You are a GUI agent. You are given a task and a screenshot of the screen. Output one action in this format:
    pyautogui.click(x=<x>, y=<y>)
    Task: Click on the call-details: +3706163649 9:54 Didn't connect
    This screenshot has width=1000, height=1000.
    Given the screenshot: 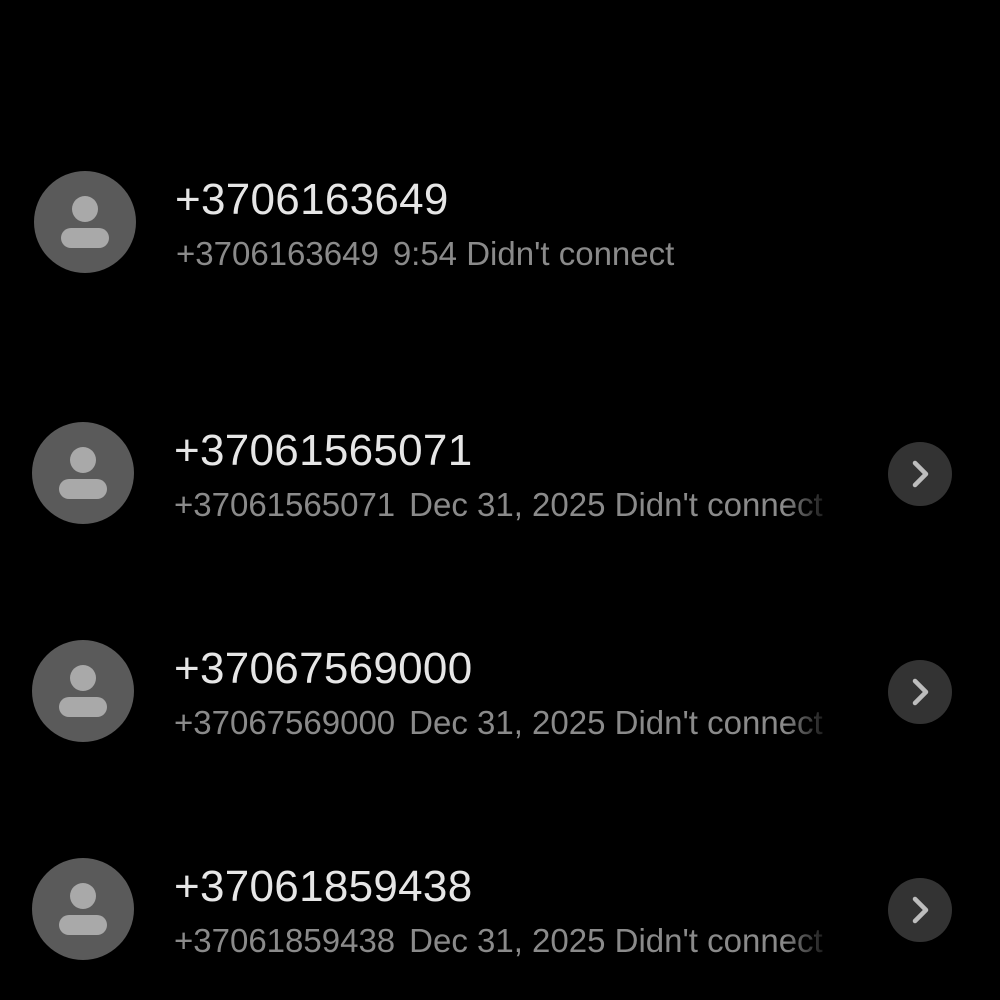 What is the action you would take?
    pyautogui.click(x=506, y=254)
    